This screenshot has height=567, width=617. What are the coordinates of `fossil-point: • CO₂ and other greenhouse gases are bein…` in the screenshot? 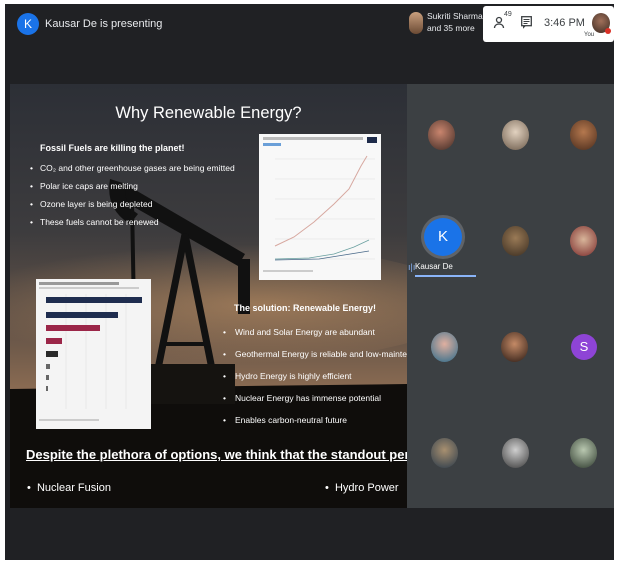 It's located at (132, 168).